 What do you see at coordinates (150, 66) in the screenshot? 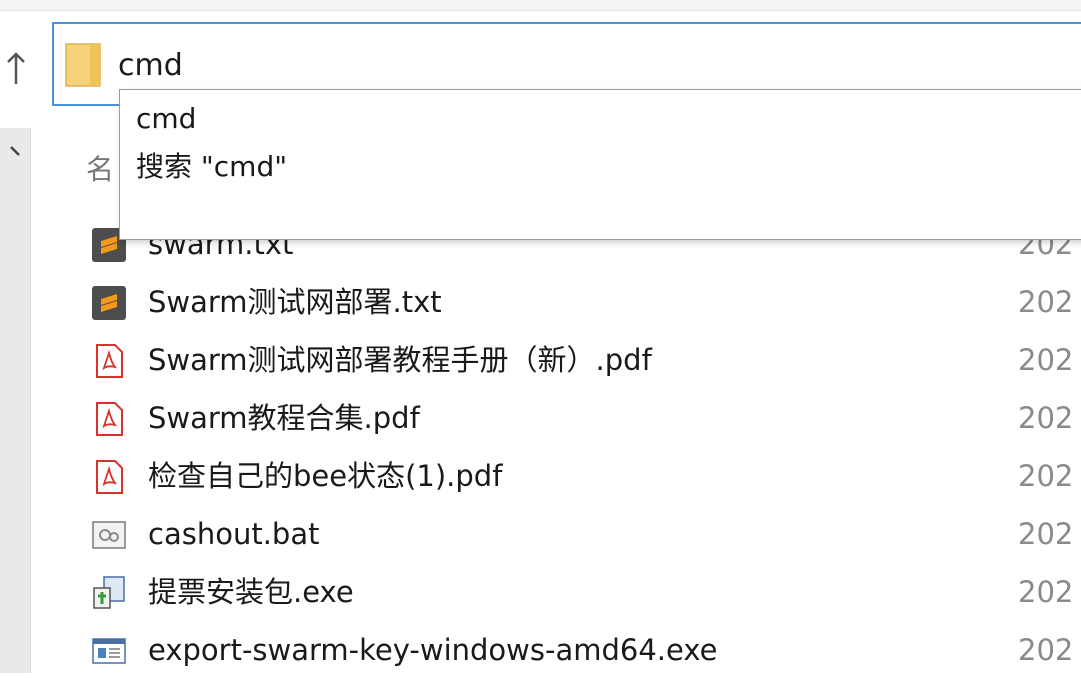
I see `address-input: cmd` at bounding box center [150, 66].